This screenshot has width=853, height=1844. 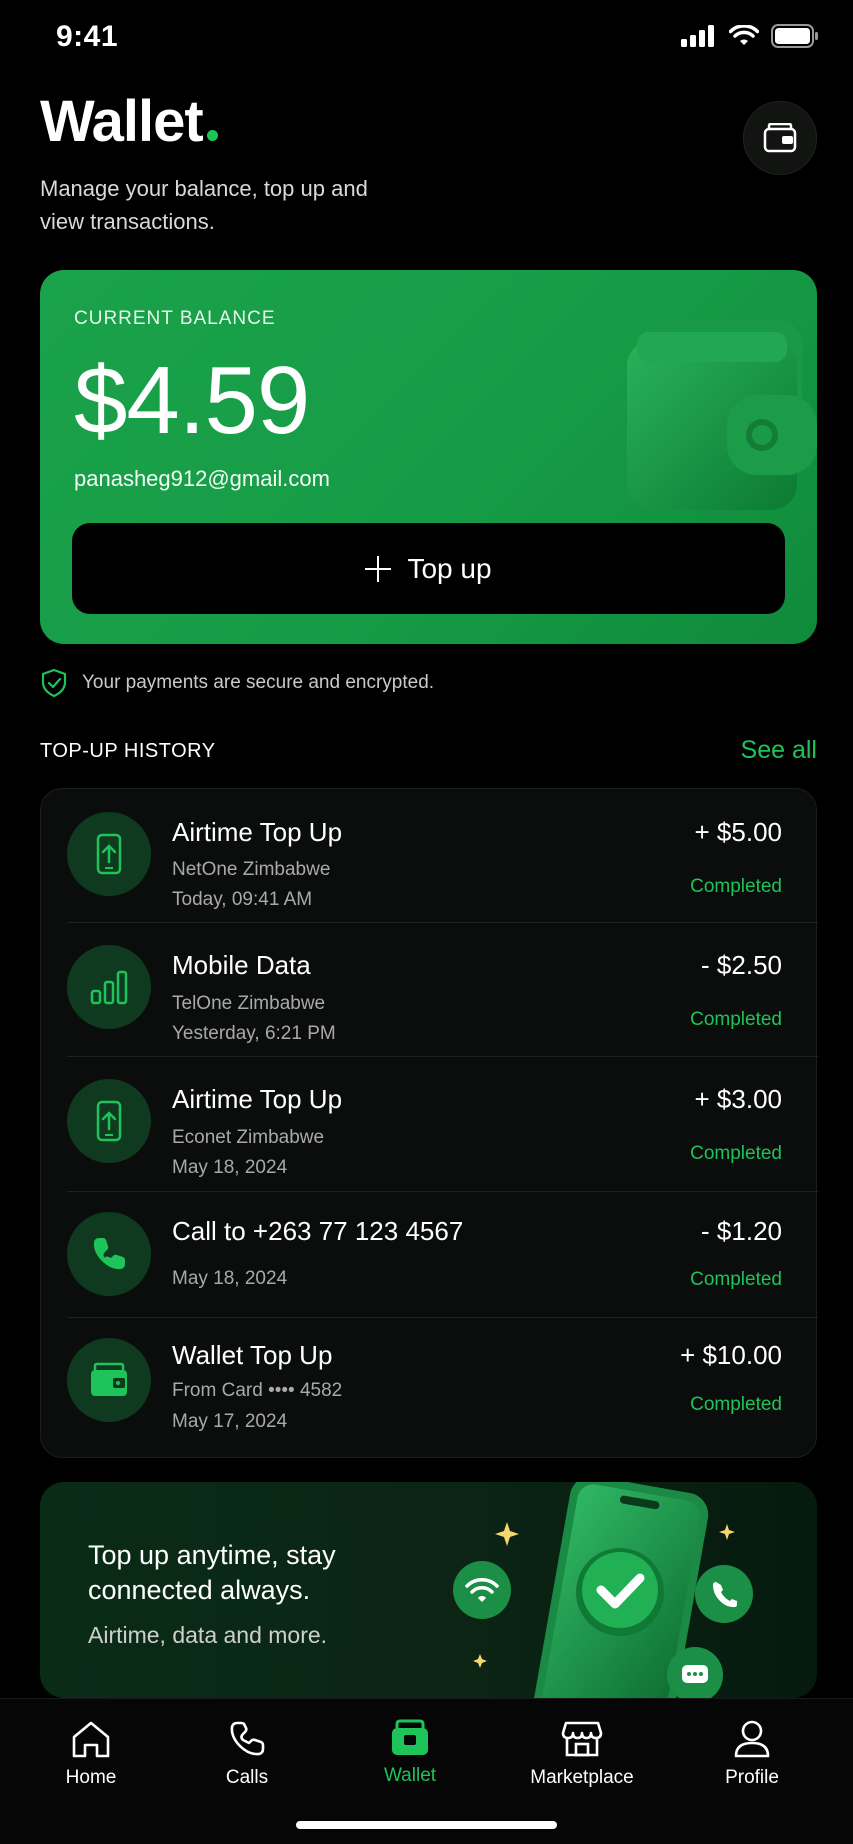 I want to click on nav-wallet: Wallet, so click(x=410, y=1753).